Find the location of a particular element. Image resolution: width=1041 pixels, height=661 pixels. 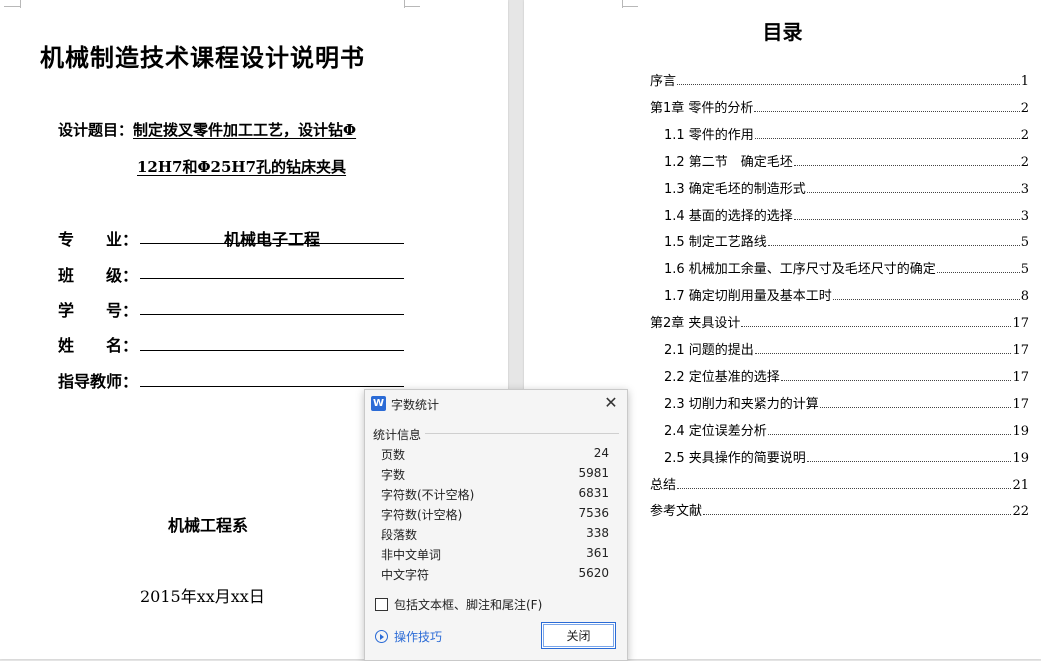

document-title: 机械制造技术课程设计说明书 is located at coordinates (202, 57).